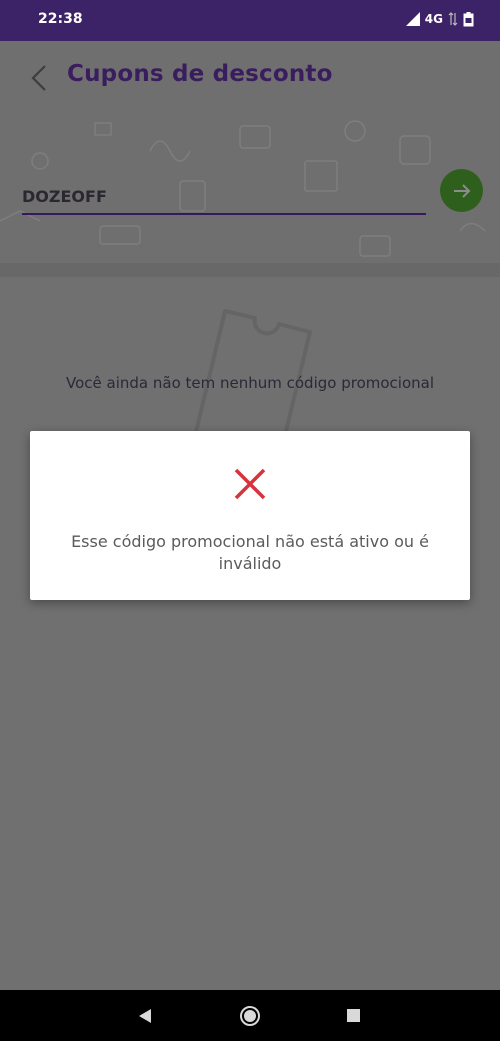 The height and width of the screenshot is (1041, 500). I want to click on nav-recents-button, so click(353, 1015).